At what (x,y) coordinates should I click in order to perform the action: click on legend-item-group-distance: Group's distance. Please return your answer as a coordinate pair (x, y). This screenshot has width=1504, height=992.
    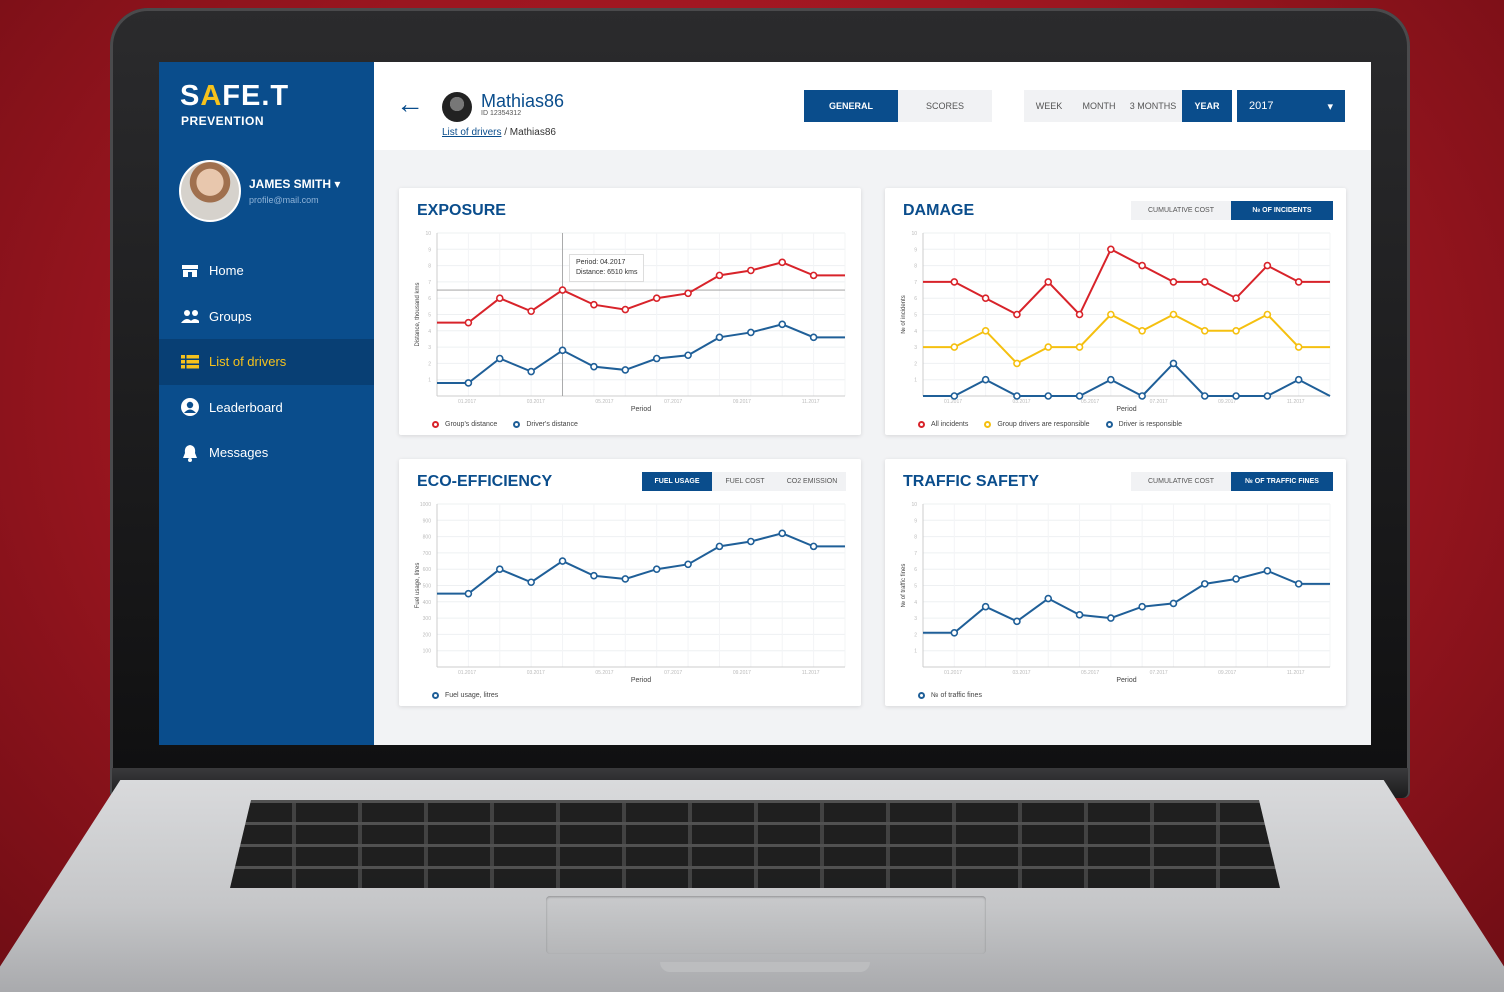
    Looking at the image, I should click on (464, 424).